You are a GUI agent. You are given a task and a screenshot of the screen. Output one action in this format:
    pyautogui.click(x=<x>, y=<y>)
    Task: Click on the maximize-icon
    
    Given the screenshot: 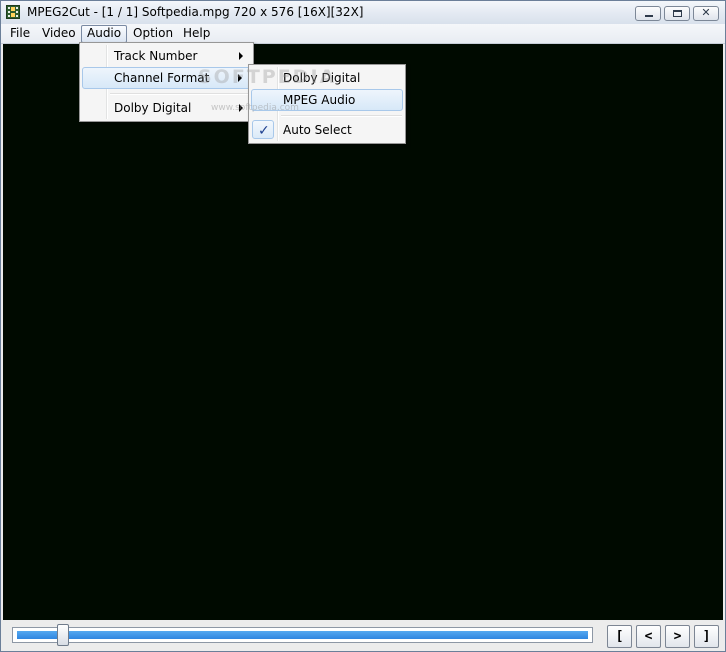 What is the action you would take?
    pyautogui.click(x=677, y=13)
    